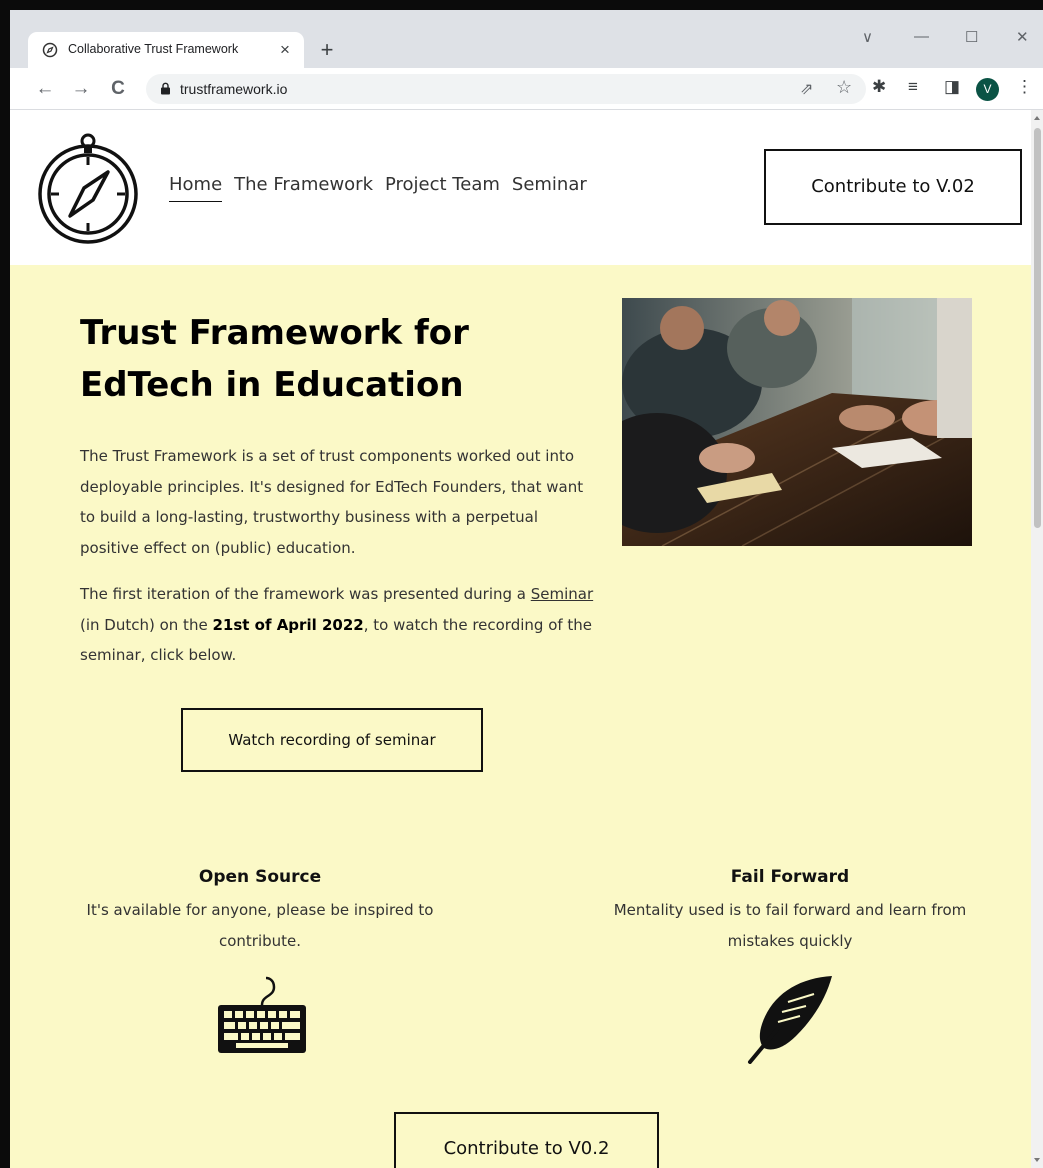 This screenshot has width=1043, height=1168. Describe the element at coordinates (118, 89) in the screenshot. I see `reload-button: C` at that location.